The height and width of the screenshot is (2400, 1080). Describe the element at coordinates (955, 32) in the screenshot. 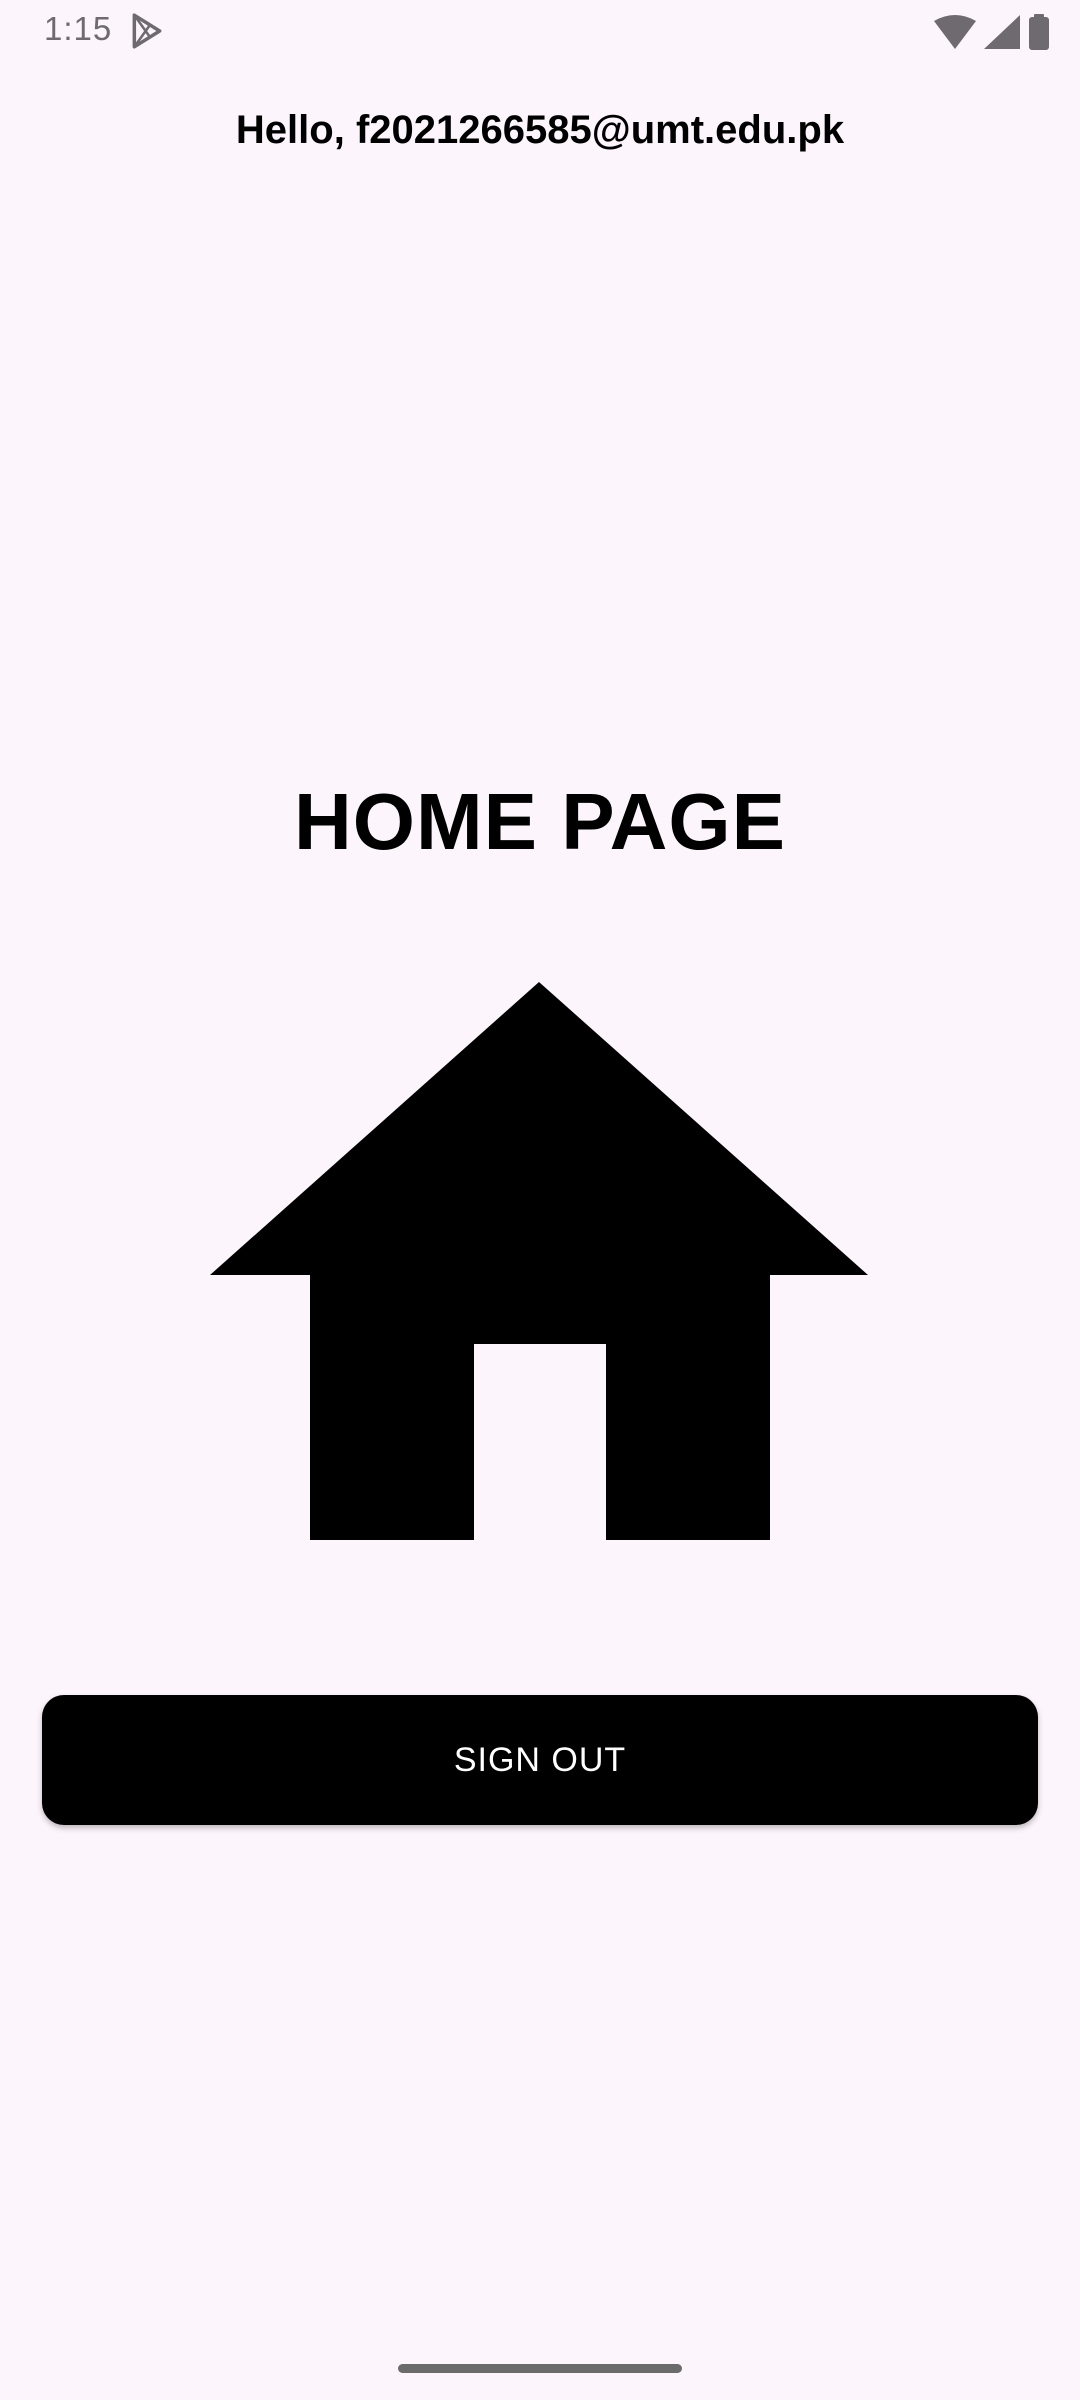

I see `wifi-icon` at that location.